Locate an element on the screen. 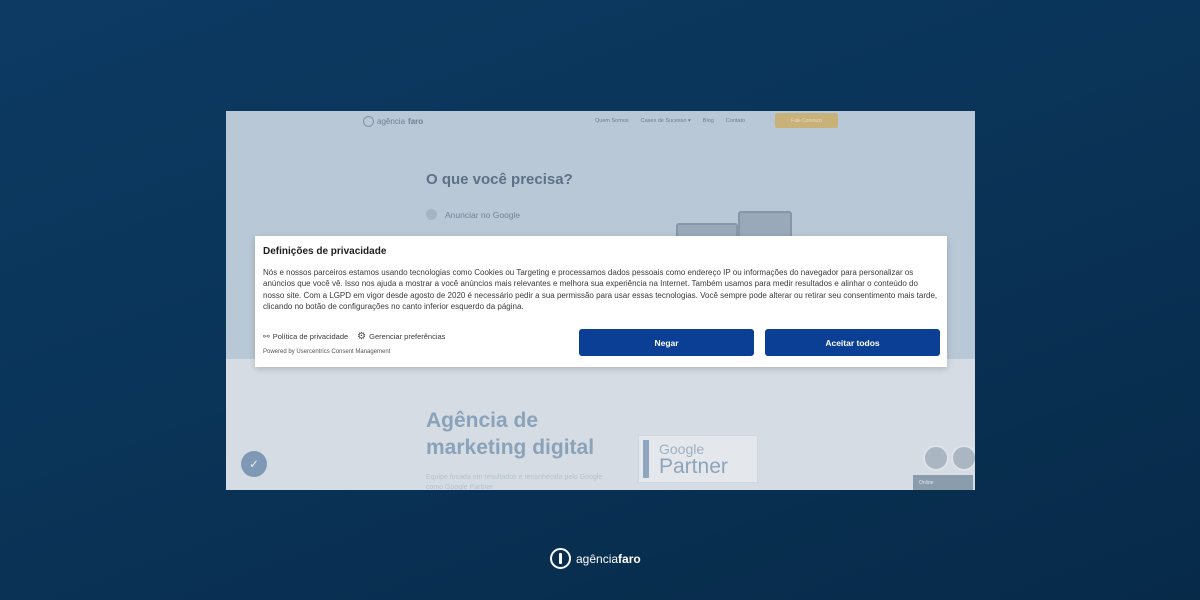 This screenshot has height=600, width=1200. accept-all-button: Aceitar todos is located at coordinates (852, 342).